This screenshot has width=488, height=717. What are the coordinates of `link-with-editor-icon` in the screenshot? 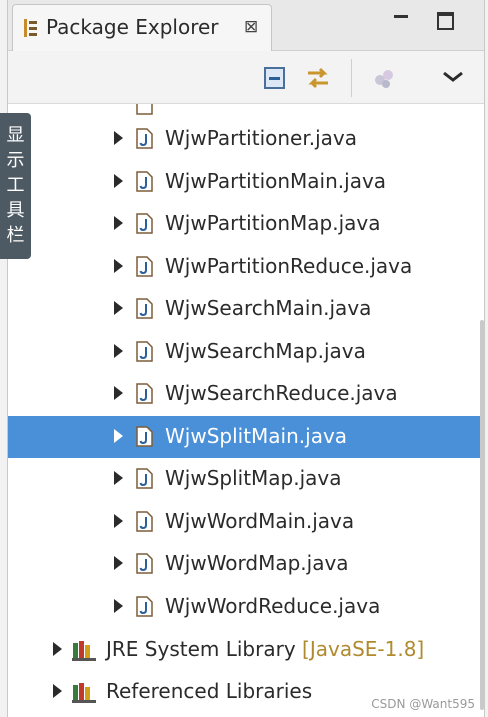 It's located at (318, 78).